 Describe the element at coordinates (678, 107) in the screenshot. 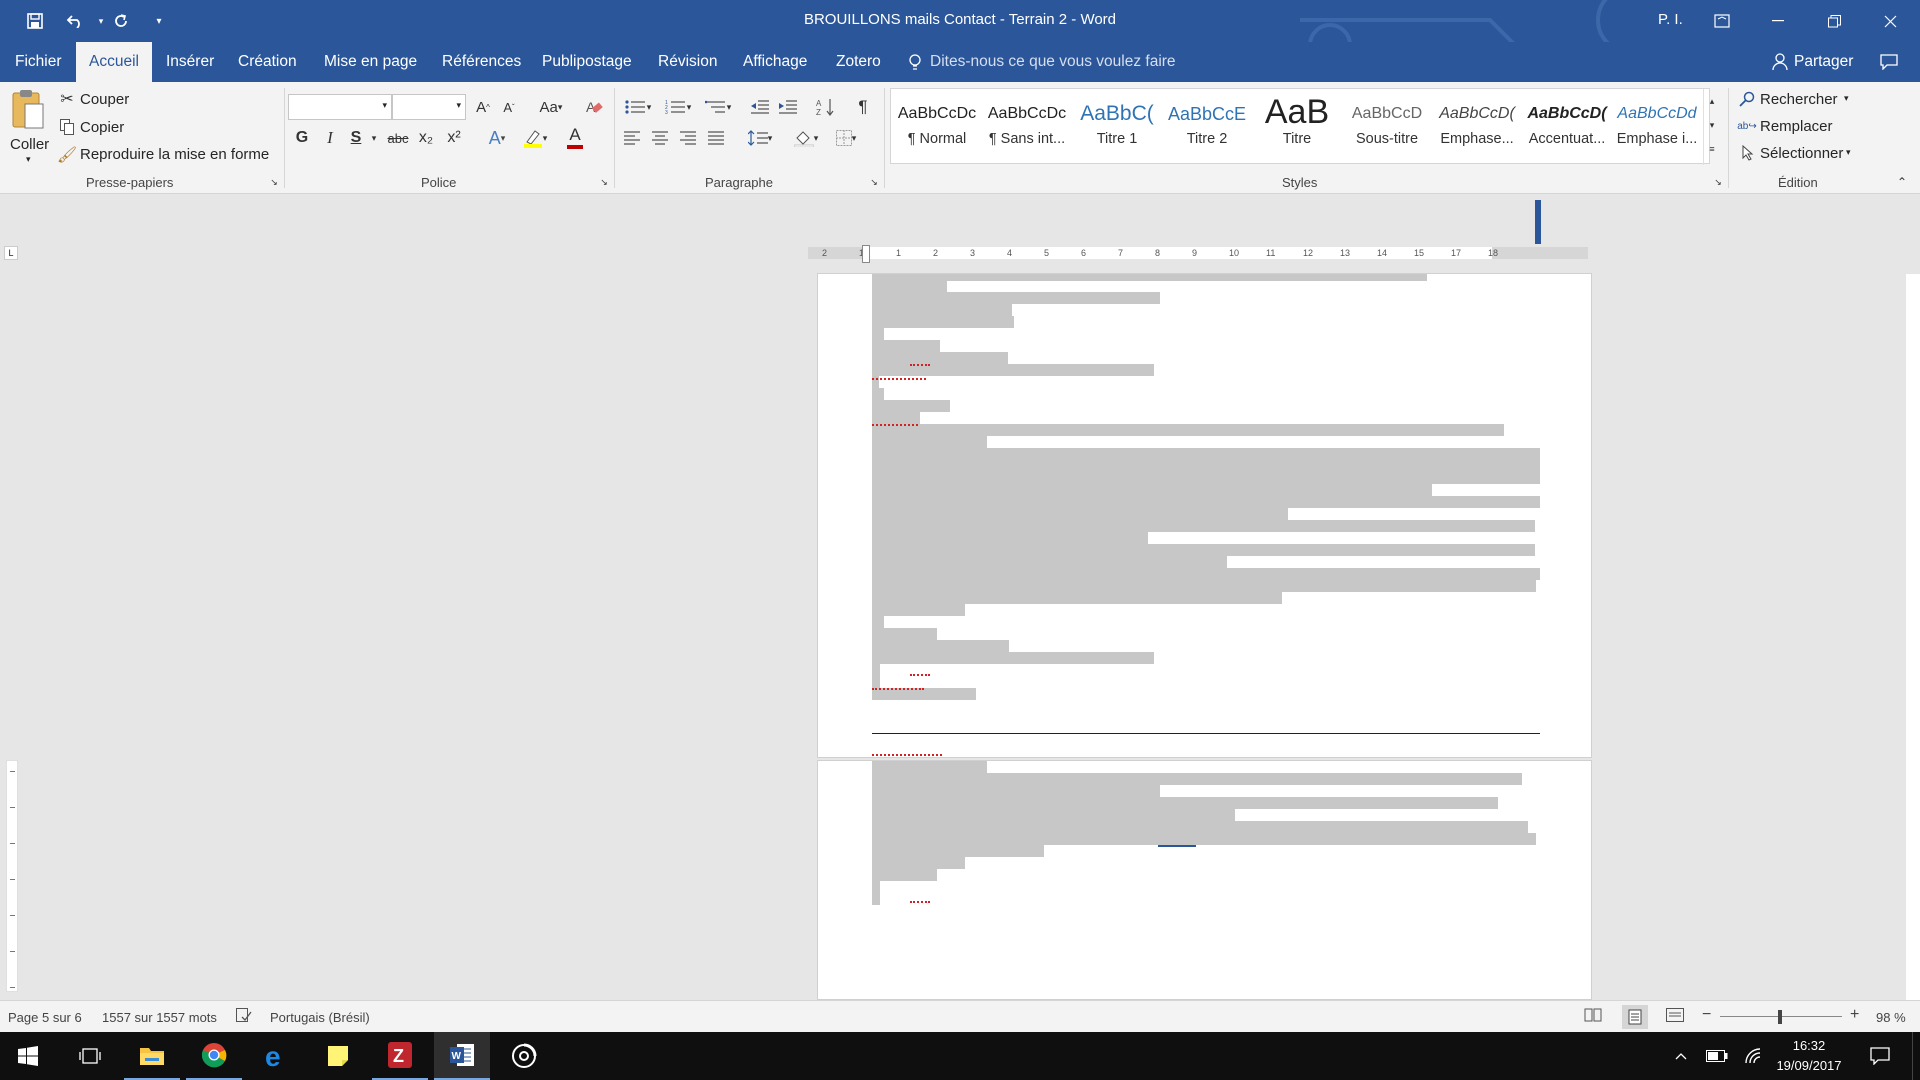

I see `numbering-icon: 1 2 3 ▾` at that location.